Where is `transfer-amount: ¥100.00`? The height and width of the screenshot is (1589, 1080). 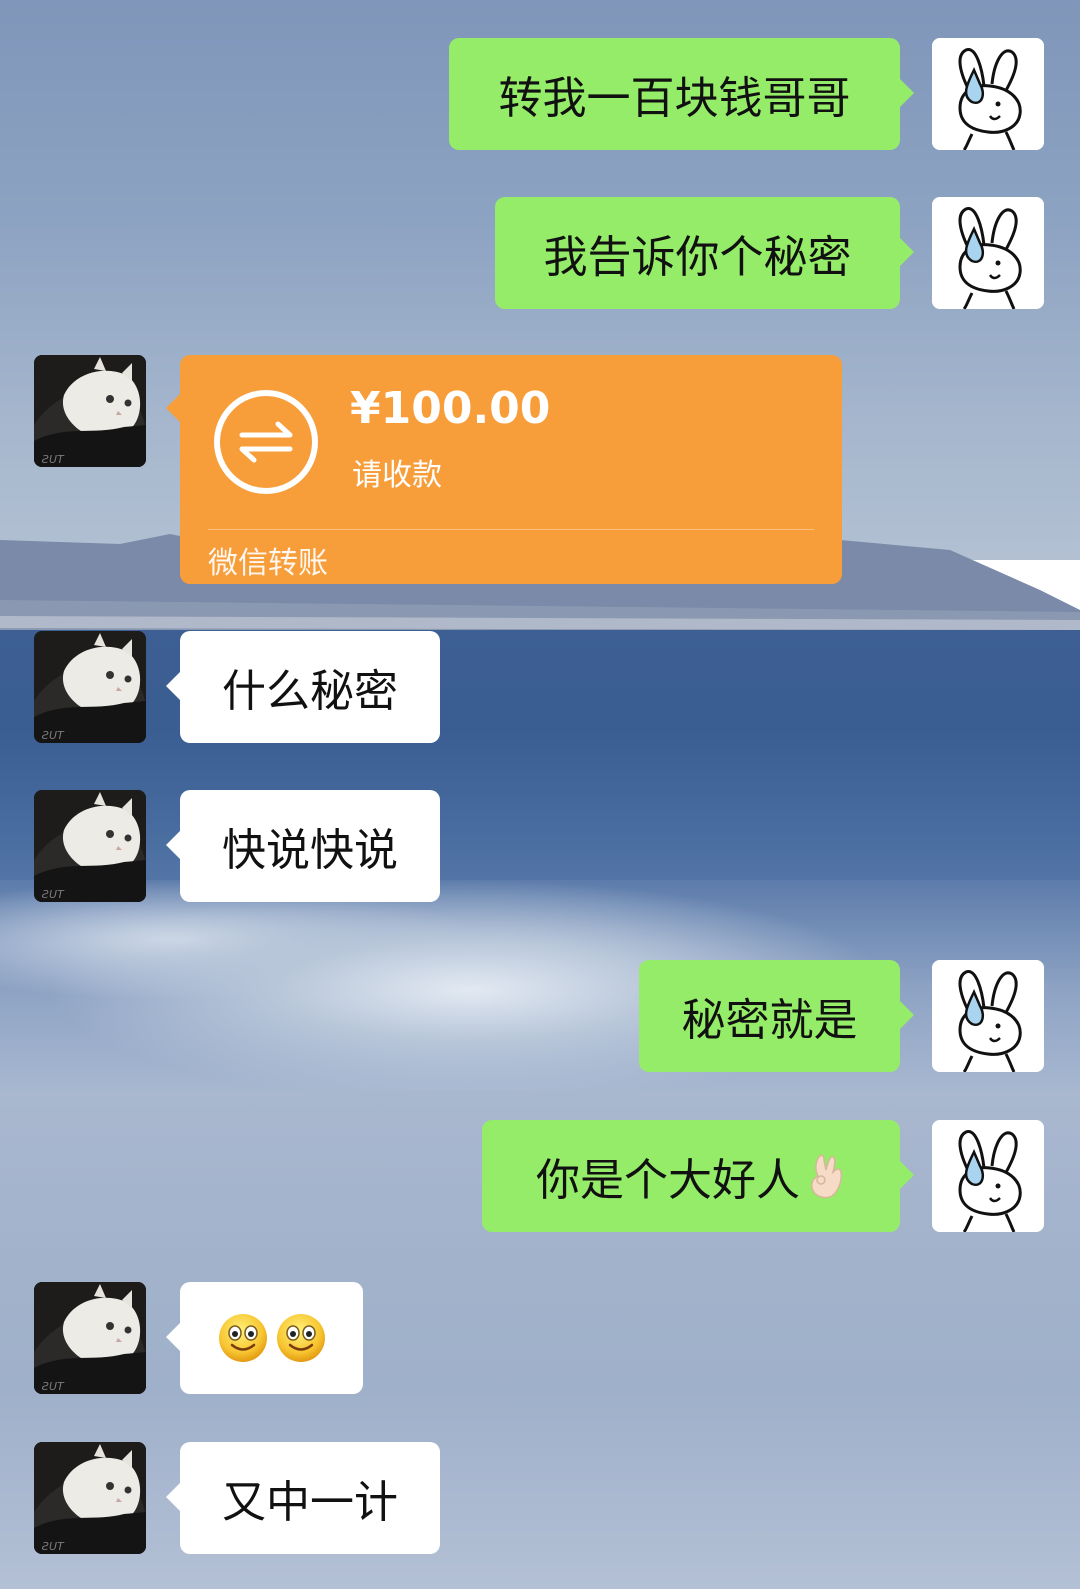 transfer-amount: ¥100.00 is located at coordinates (450, 408).